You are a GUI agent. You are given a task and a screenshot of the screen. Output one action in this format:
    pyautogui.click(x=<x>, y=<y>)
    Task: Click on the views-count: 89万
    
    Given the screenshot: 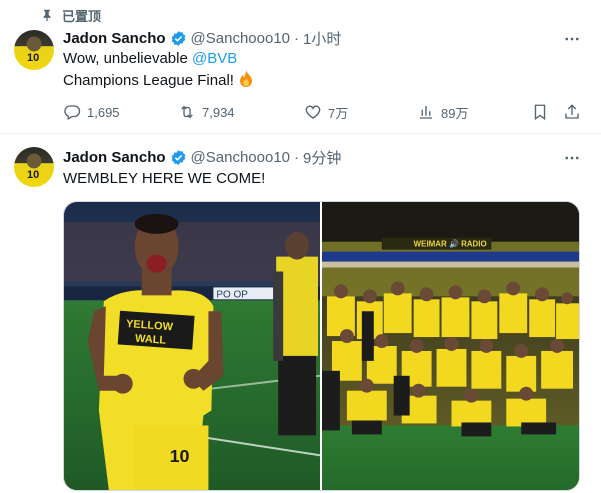 What is the action you would take?
    pyautogui.click(x=455, y=113)
    